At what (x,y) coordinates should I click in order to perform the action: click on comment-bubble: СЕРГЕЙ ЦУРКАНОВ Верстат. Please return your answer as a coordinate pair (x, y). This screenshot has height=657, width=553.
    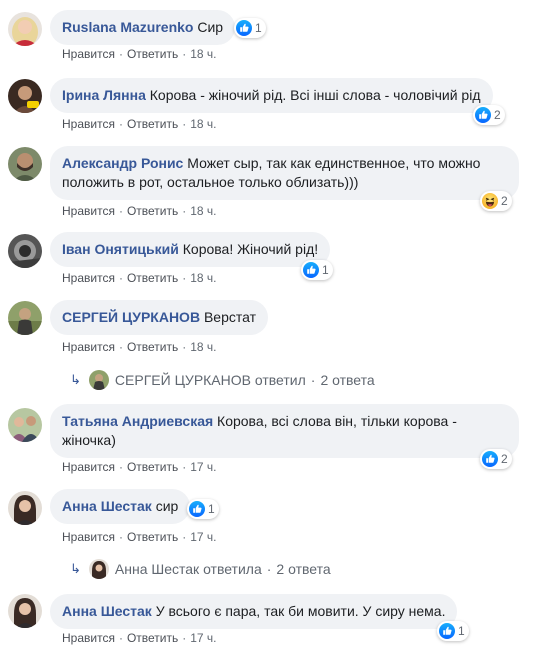
    Looking at the image, I should click on (159, 317).